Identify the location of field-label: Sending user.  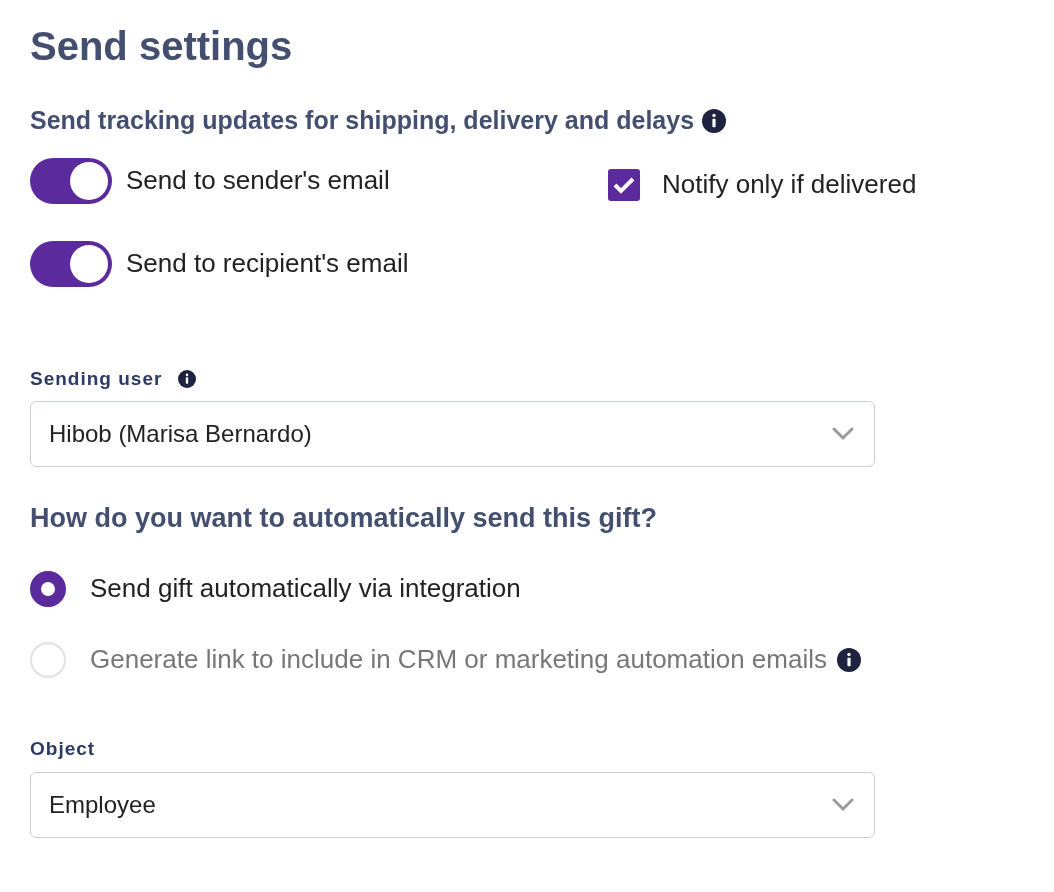
(96, 378).